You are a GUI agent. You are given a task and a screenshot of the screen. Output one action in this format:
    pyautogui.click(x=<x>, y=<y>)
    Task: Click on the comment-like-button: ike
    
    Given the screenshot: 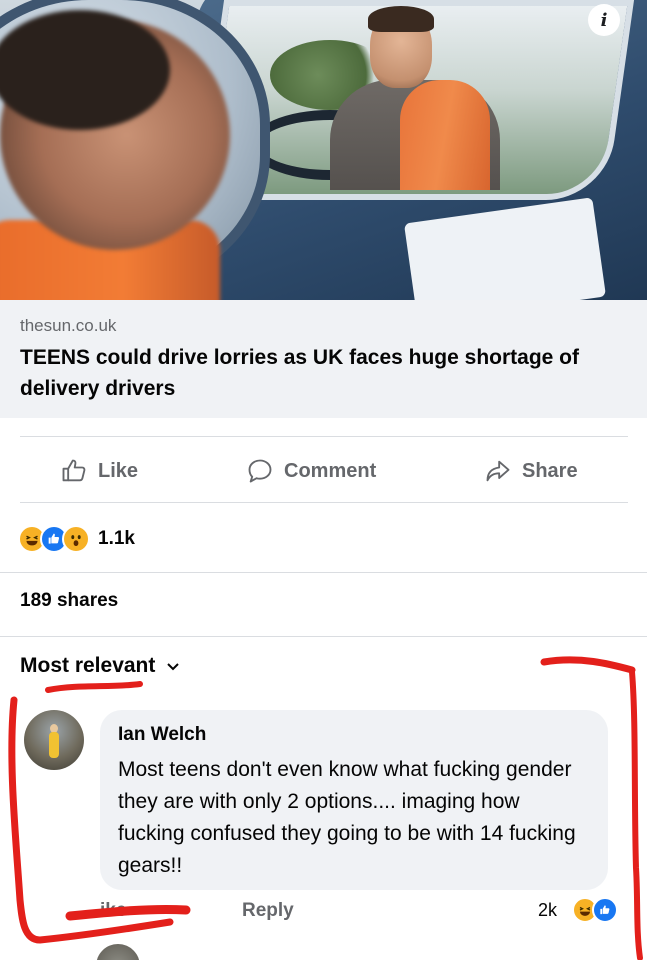 What is the action you would take?
    pyautogui.click(x=113, y=911)
    